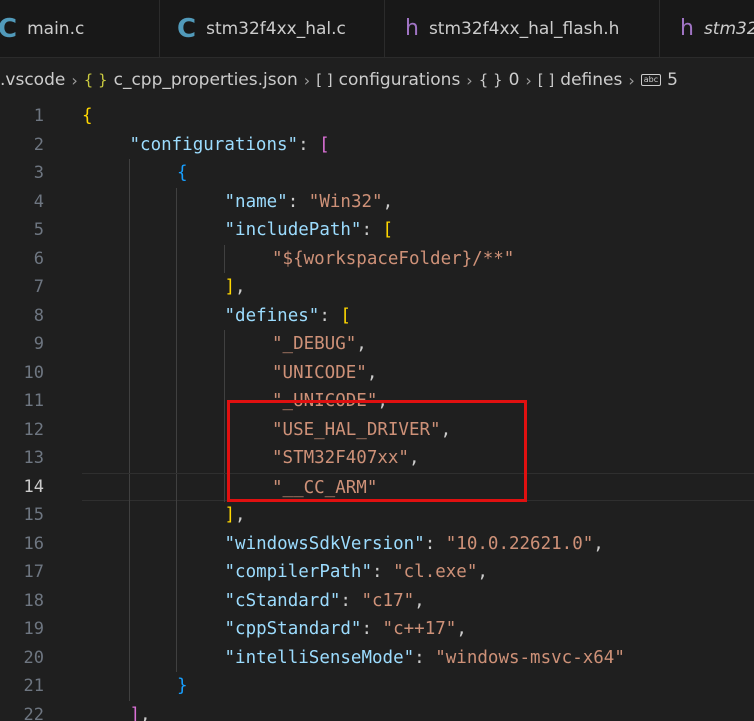 This screenshot has height=721, width=754. I want to click on tab-stm32f4xx-hal-c: C stm32f4xx_hal.c, so click(272, 28).